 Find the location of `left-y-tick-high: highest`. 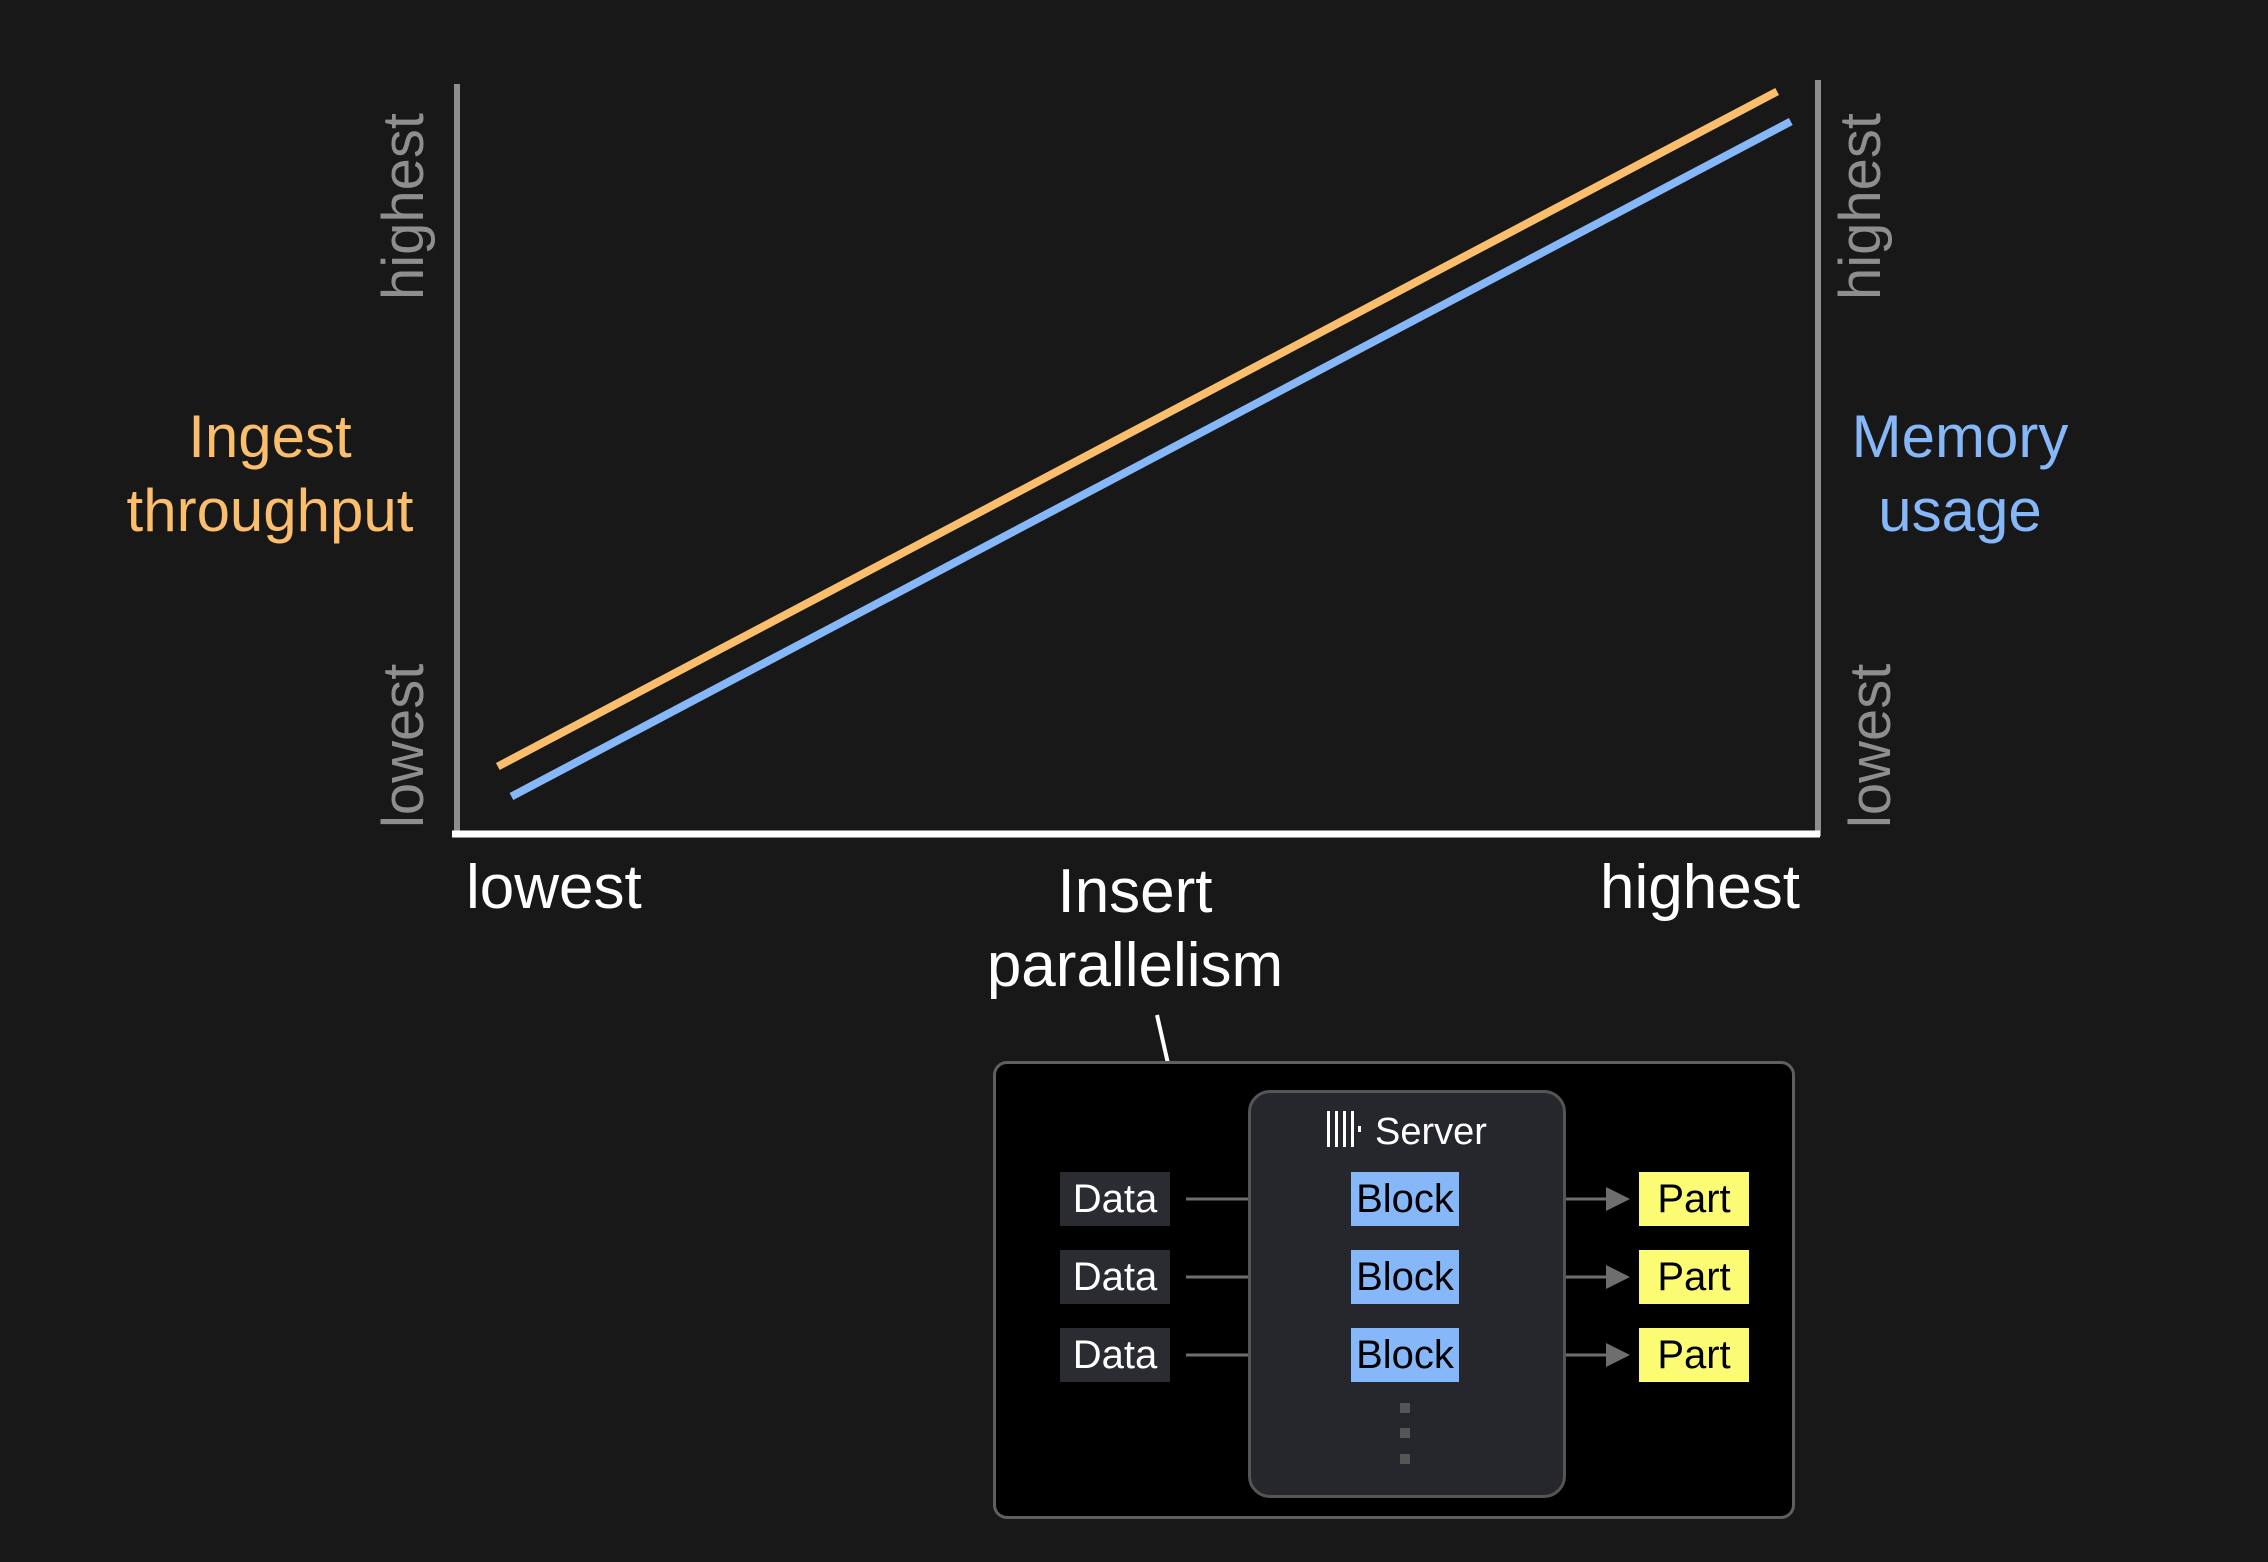

left-y-tick-high: highest is located at coordinates (403, 206).